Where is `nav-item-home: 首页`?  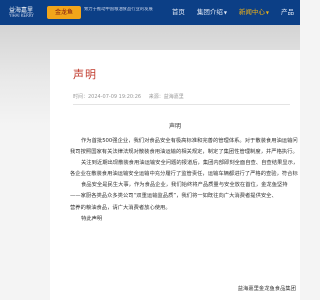 nav-item-home: 首页 is located at coordinates (178, 12).